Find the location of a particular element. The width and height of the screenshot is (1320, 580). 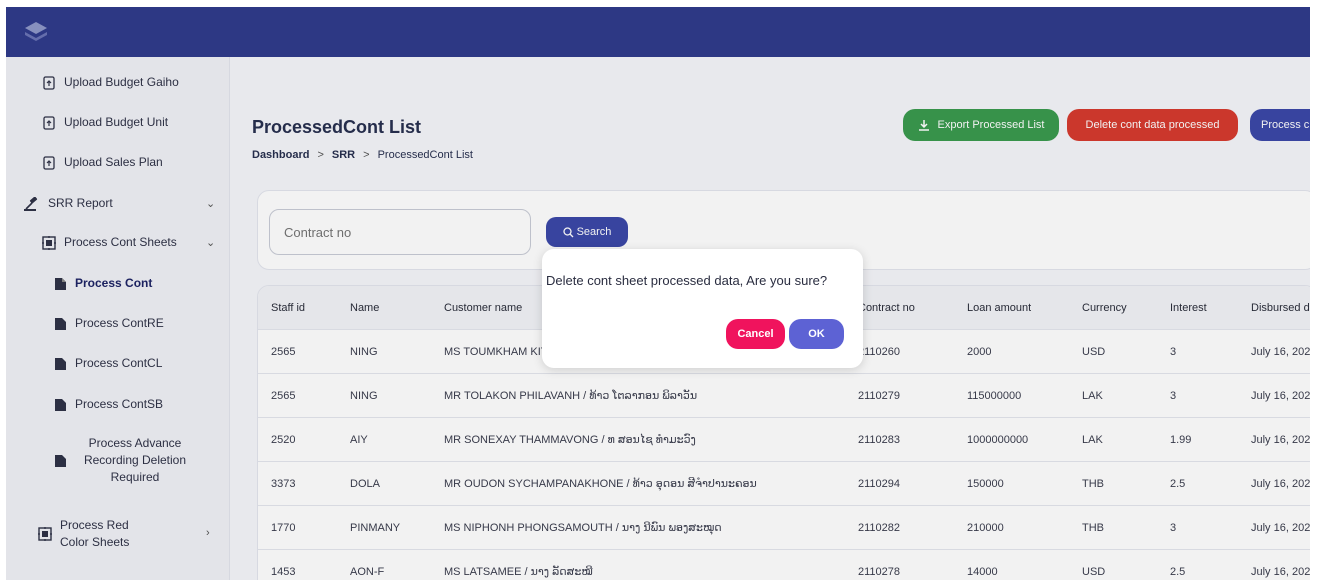

ok-button: OK is located at coordinates (816, 334).